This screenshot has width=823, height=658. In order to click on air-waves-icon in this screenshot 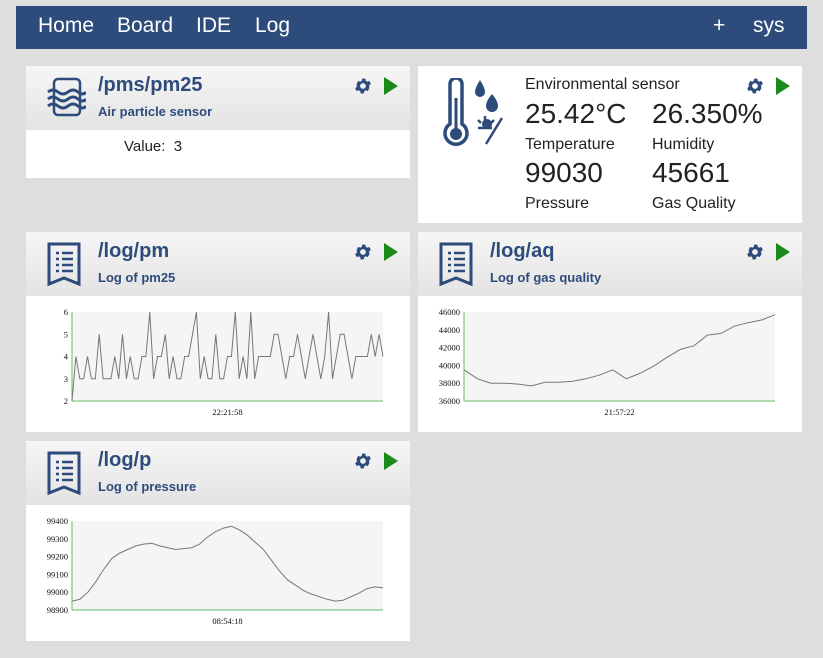, I will do `click(66, 97)`.